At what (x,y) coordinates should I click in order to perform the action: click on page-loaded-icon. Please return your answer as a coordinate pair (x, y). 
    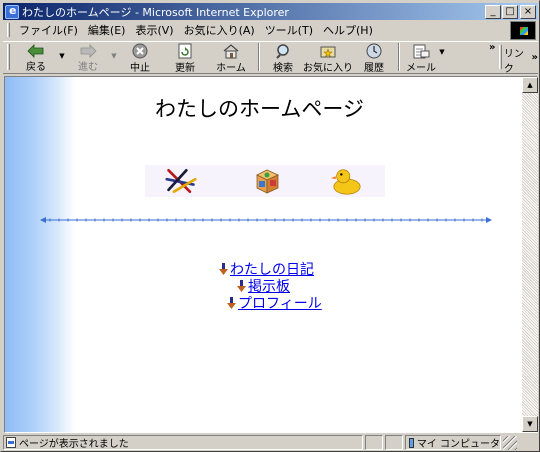
    Looking at the image, I should click on (11, 442).